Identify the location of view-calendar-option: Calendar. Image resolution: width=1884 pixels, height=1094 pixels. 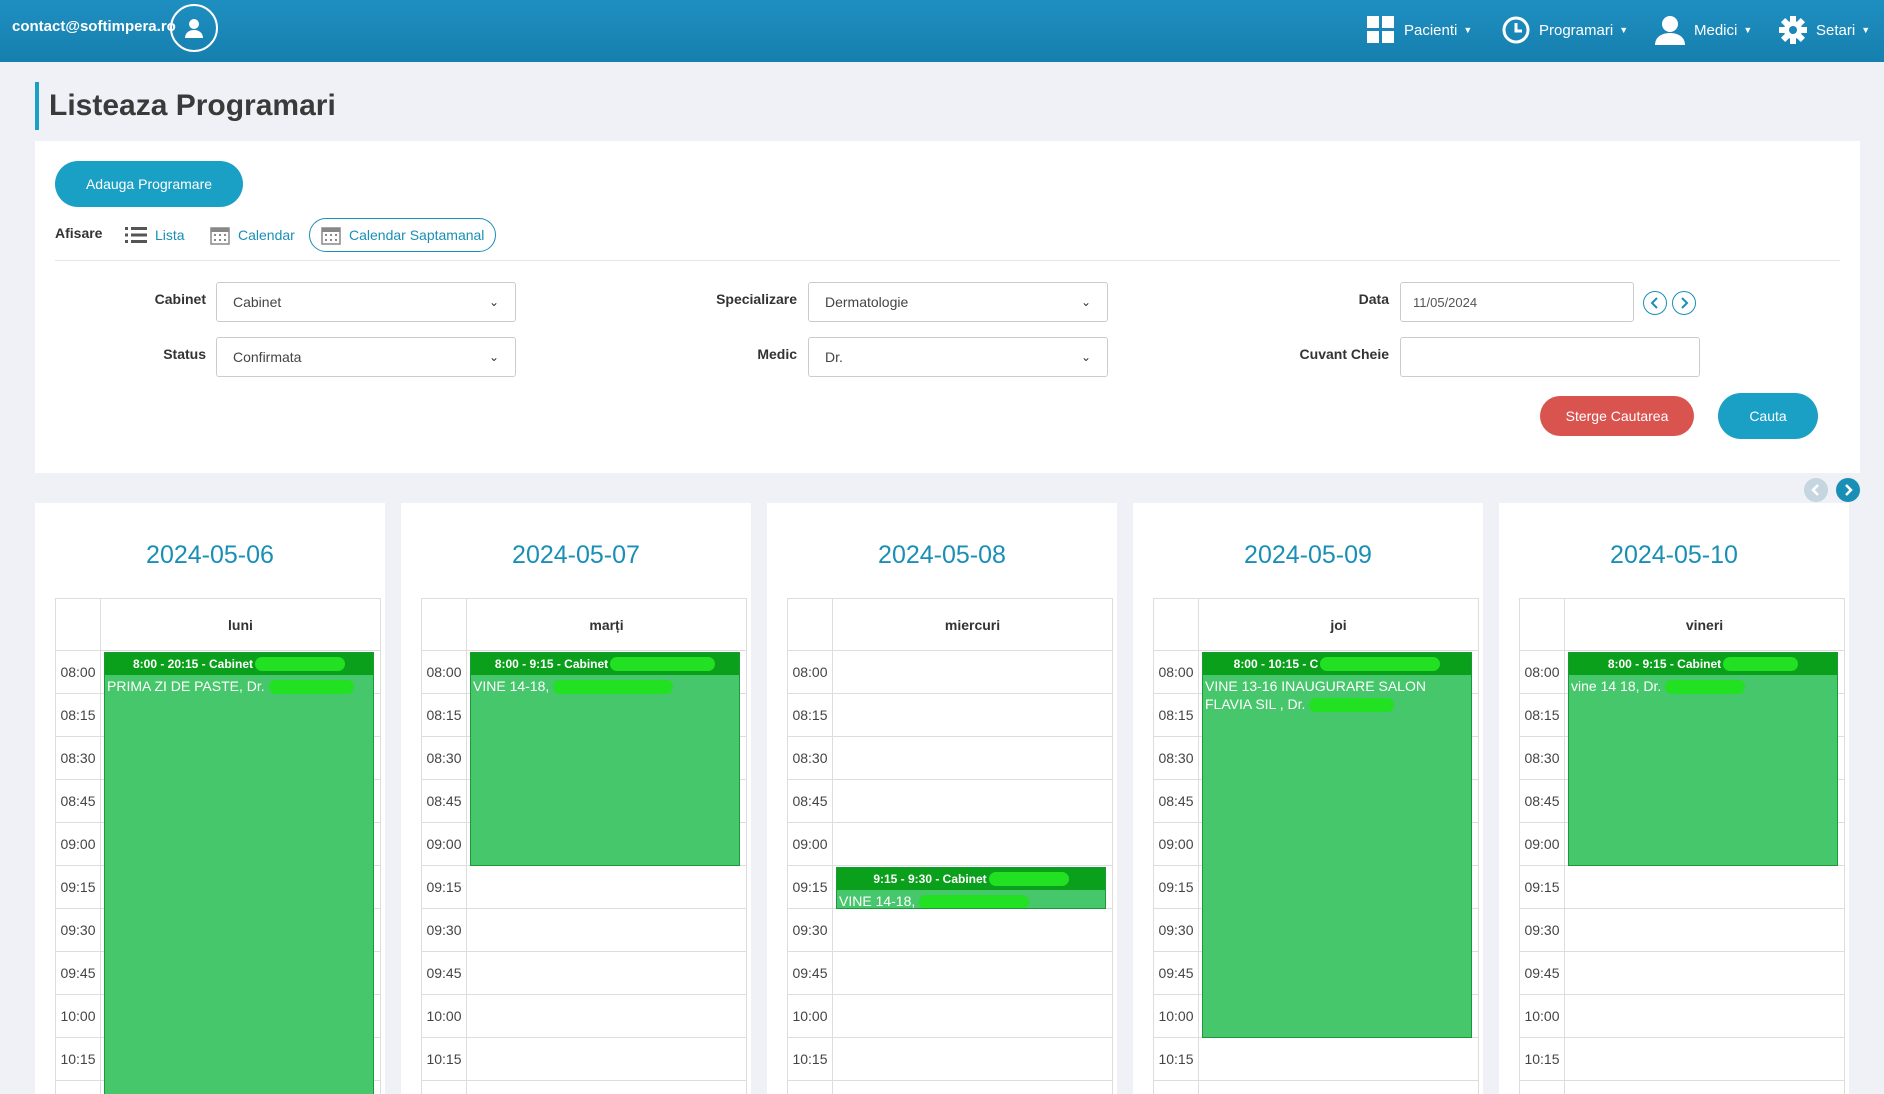
(252, 235).